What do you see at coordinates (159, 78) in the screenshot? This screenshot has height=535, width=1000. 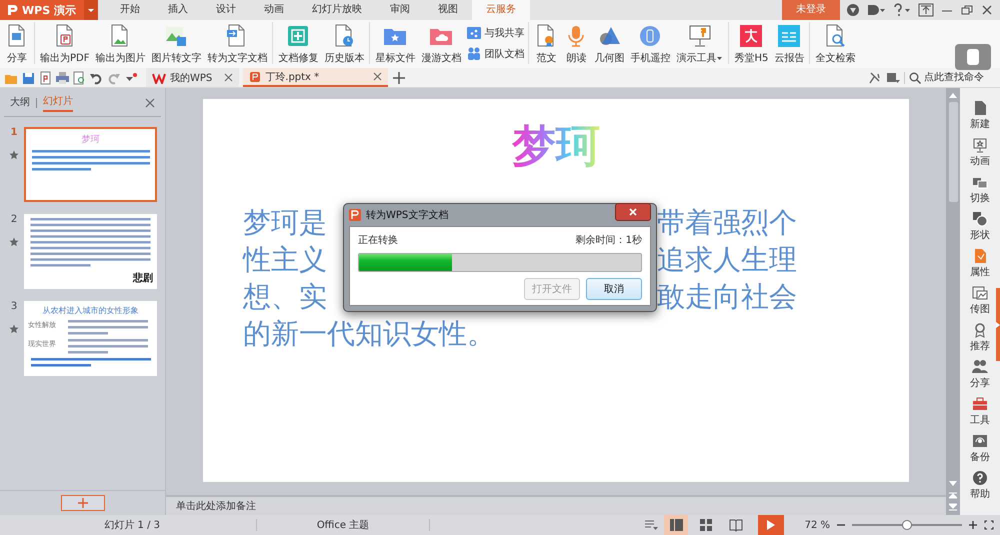 I see `wps-logo-icon` at bounding box center [159, 78].